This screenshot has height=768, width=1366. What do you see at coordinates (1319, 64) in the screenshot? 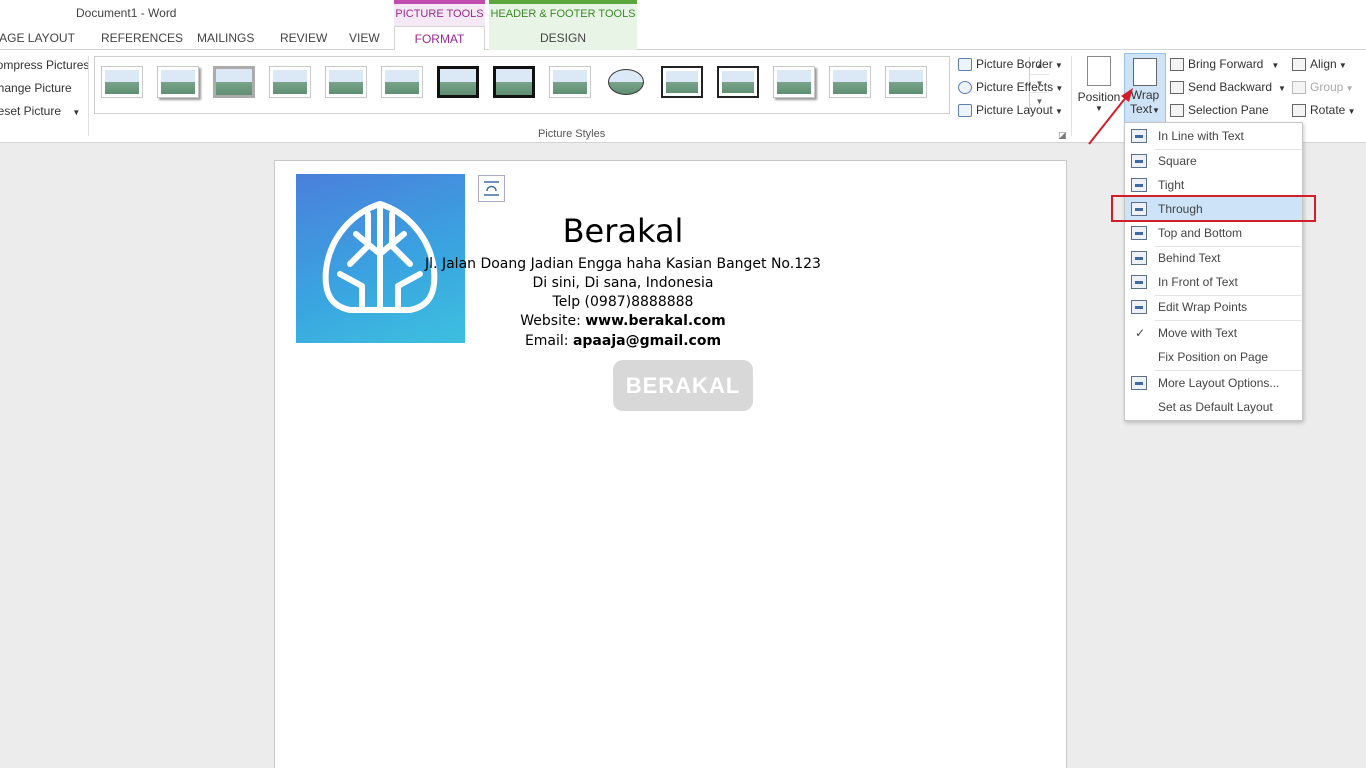
I see `align-button: Align ▼` at bounding box center [1319, 64].